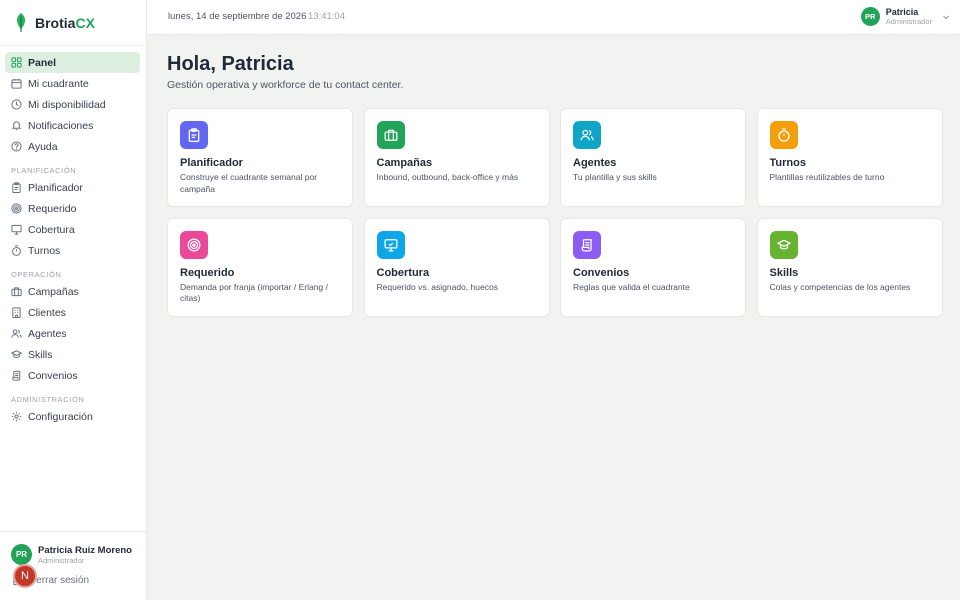 The width and height of the screenshot is (960, 600). What do you see at coordinates (207, 272) in the screenshot?
I see `card-title: Requerido` at bounding box center [207, 272].